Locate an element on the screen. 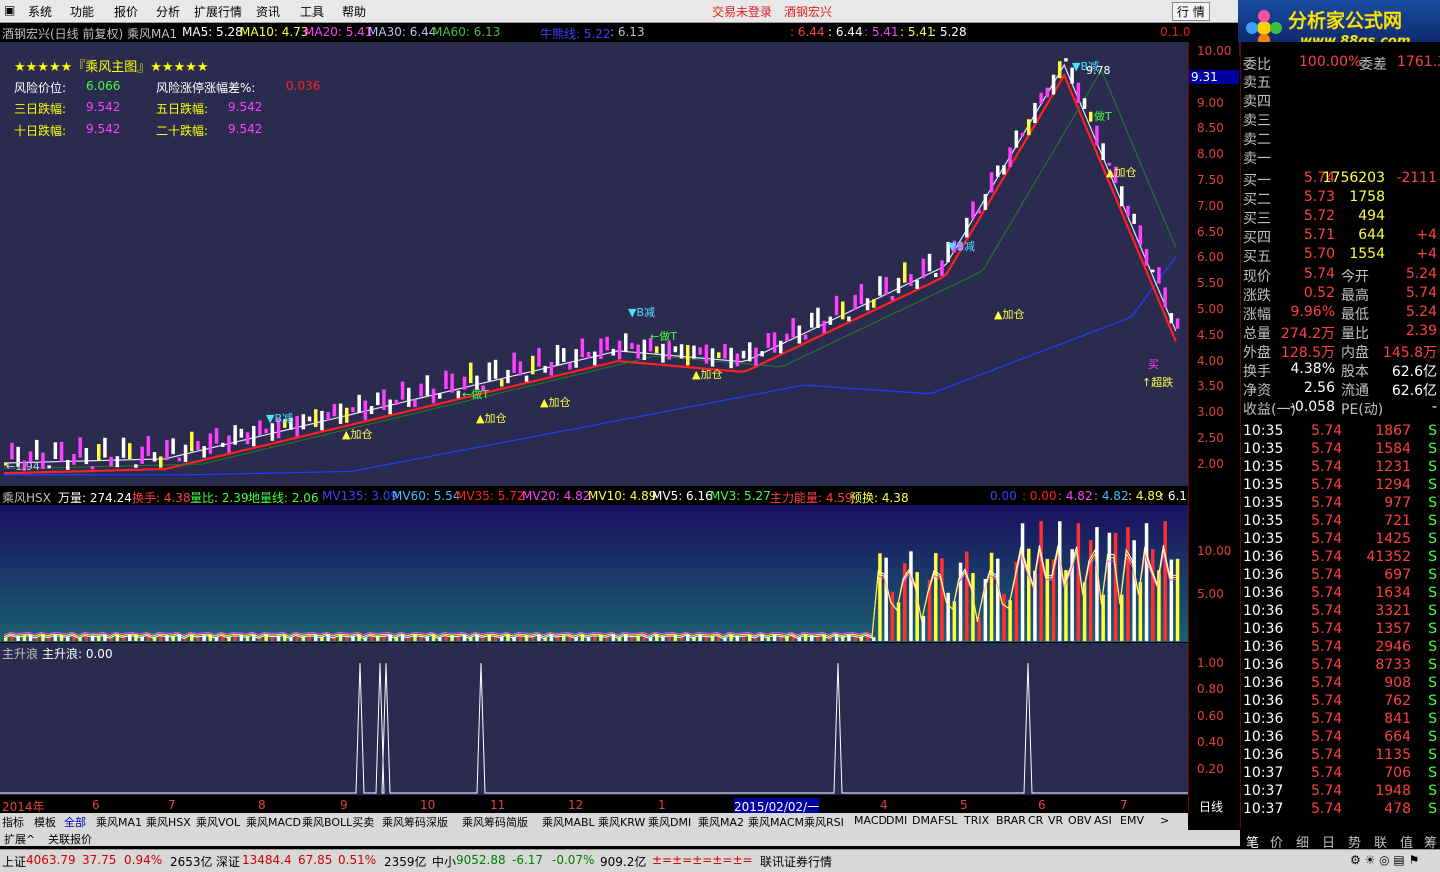  tab-control-button: > is located at coordinates (1164, 820).